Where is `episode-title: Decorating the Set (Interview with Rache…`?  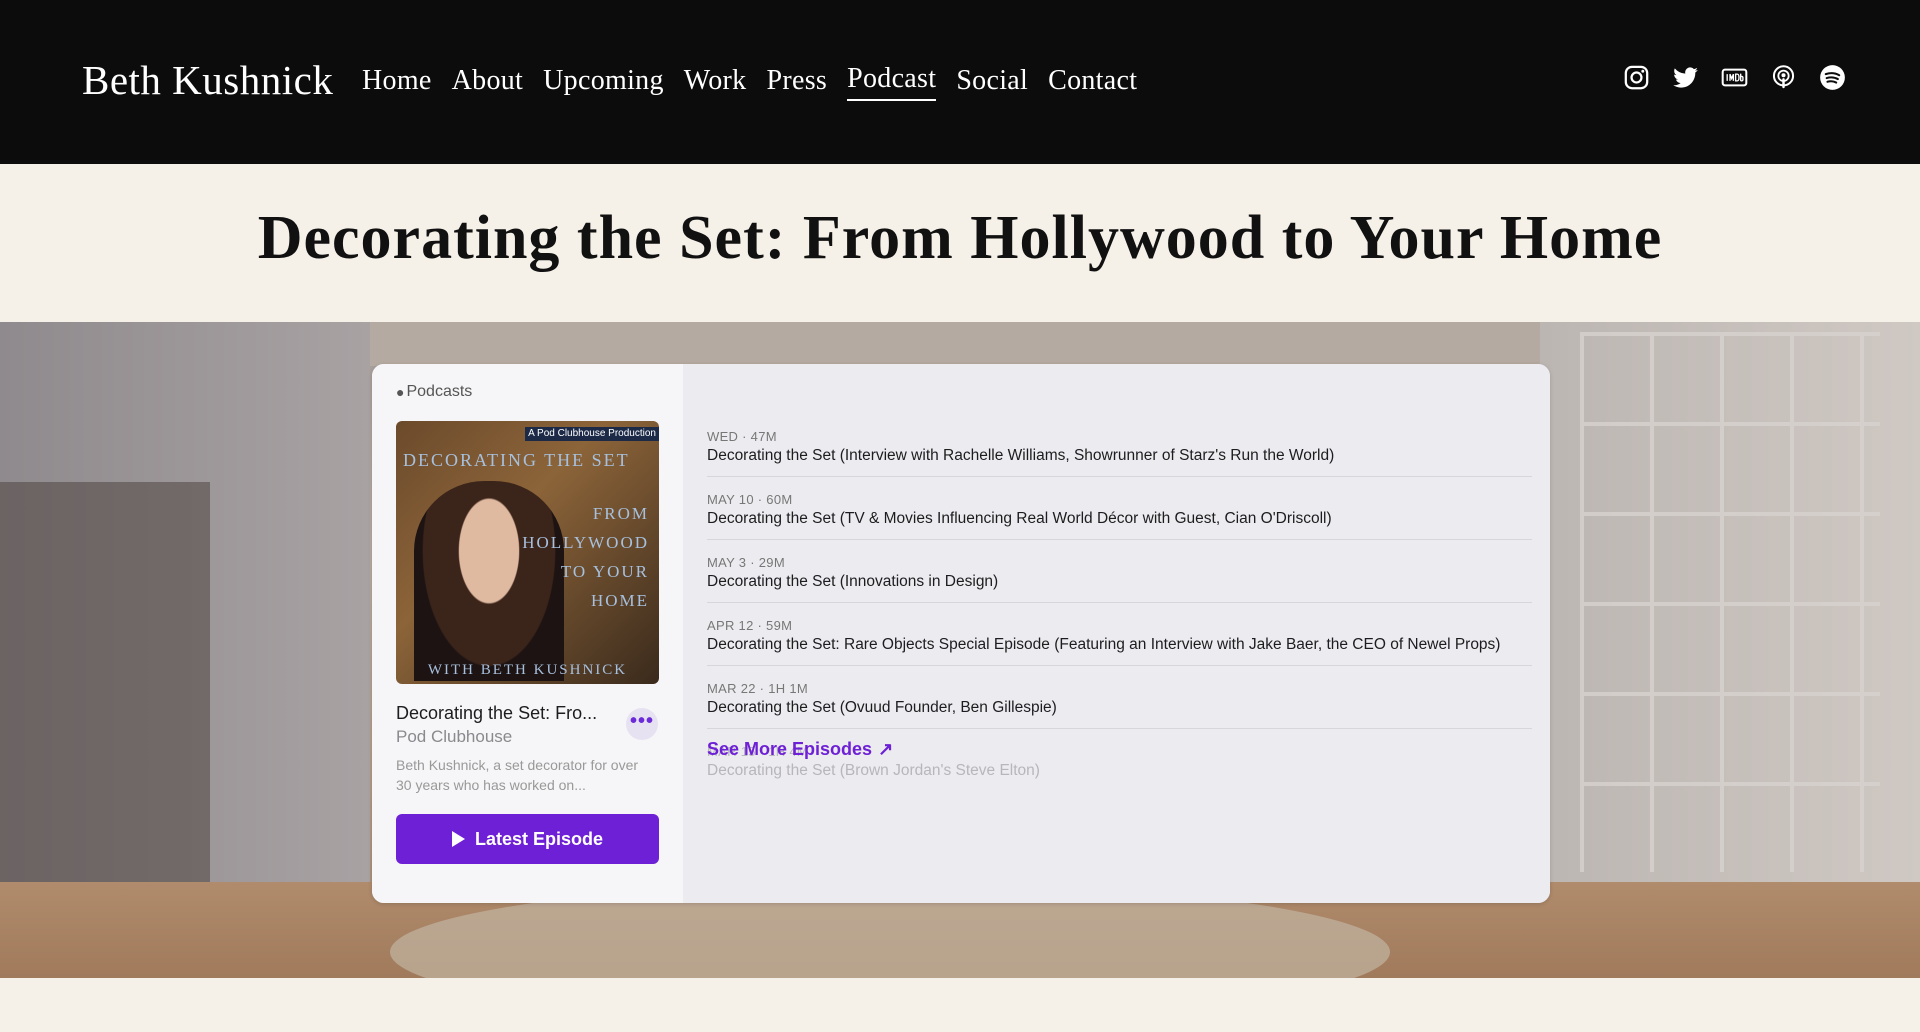 episode-title: Decorating the Set (Interview with Rache… is located at coordinates (1021, 455).